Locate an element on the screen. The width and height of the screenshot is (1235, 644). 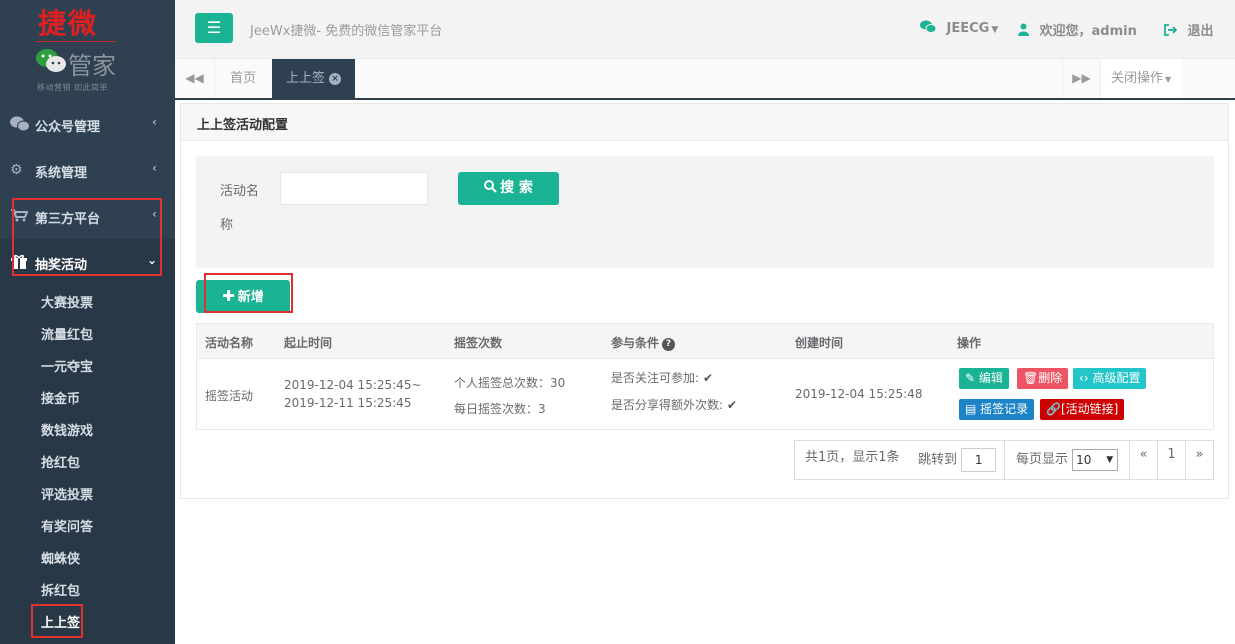
search-button: 搜 索 is located at coordinates (508, 188).